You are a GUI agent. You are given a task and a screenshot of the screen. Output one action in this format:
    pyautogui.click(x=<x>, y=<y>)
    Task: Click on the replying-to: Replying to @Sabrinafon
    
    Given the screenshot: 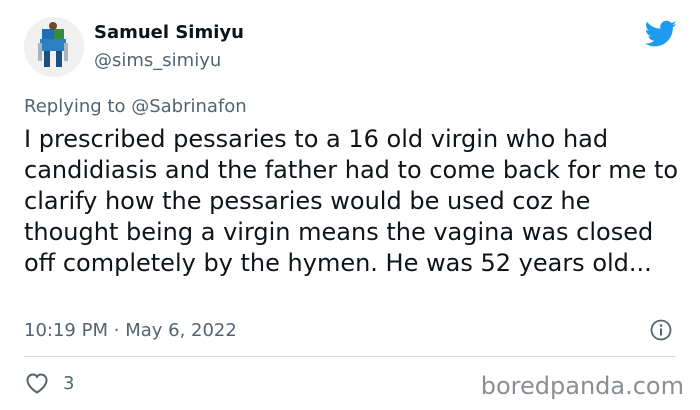 What is the action you would take?
    pyautogui.click(x=135, y=106)
    